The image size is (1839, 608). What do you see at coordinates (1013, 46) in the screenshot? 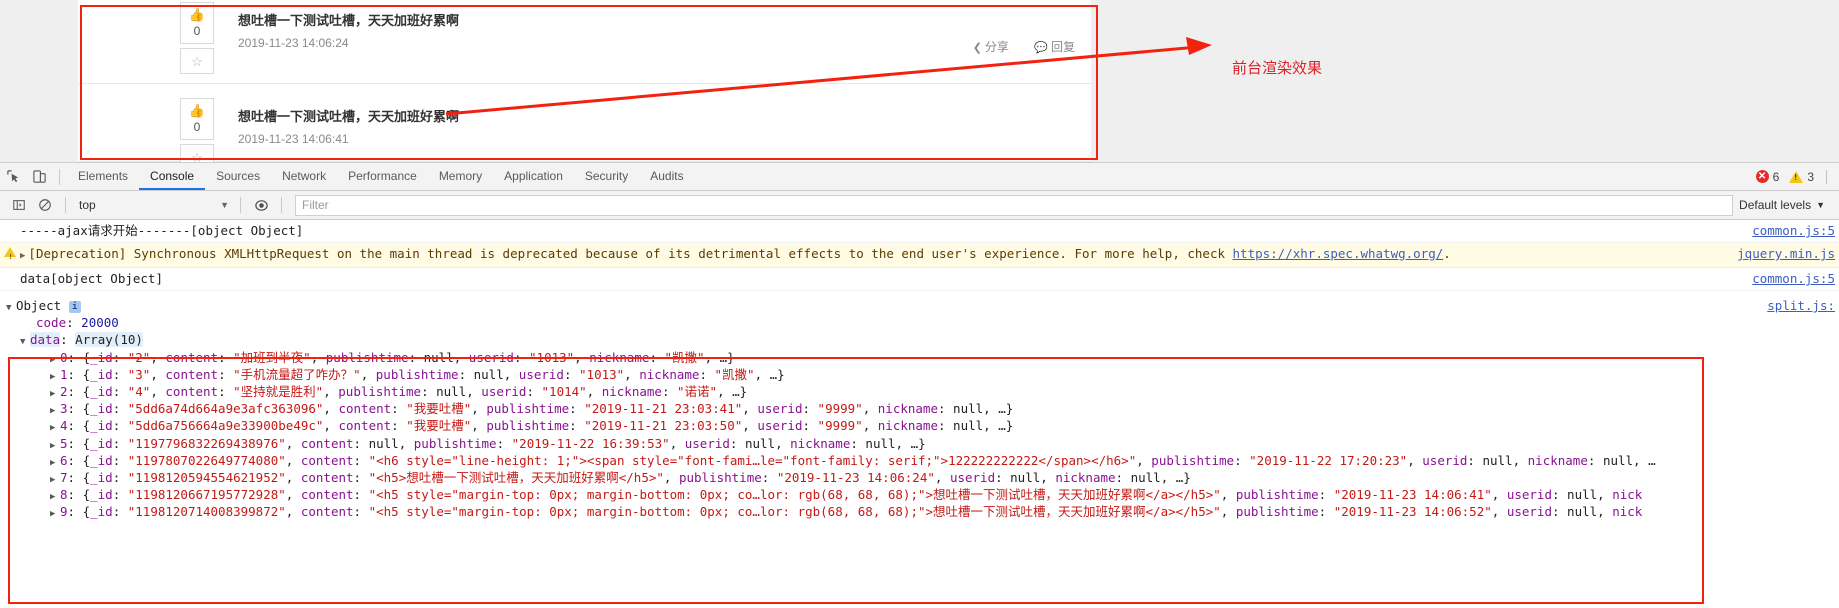
I see `post-actions: ❮ 分享 💬 回复` at bounding box center [1013, 46].